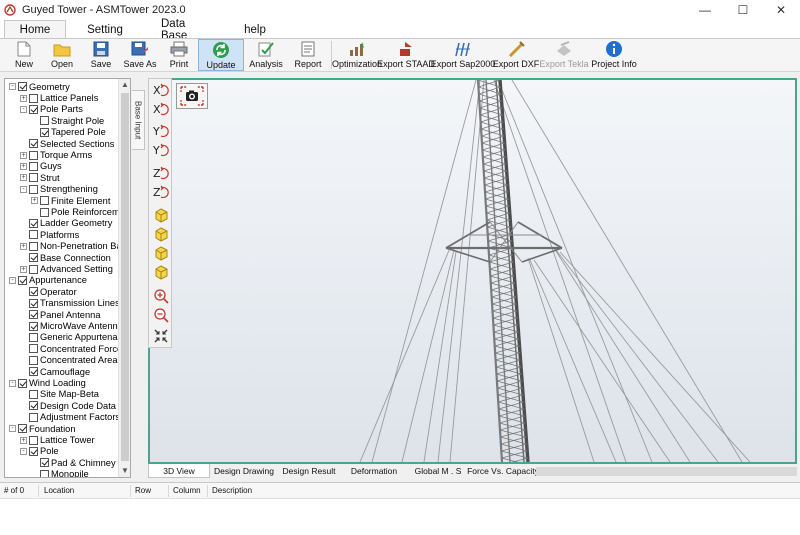 The height and width of the screenshot is (535, 800). Describe the element at coordinates (70, 303) in the screenshot. I see `tree-item: Transmission Lines` at that location.